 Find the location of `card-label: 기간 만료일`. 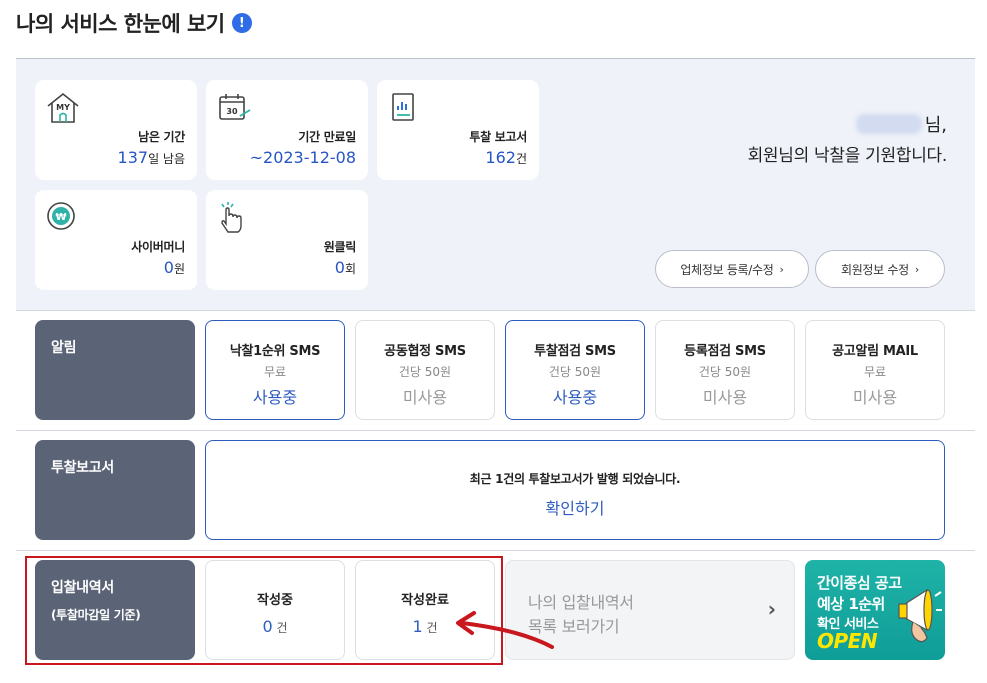

card-label: 기간 만료일 is located at coordinates (327, 137).